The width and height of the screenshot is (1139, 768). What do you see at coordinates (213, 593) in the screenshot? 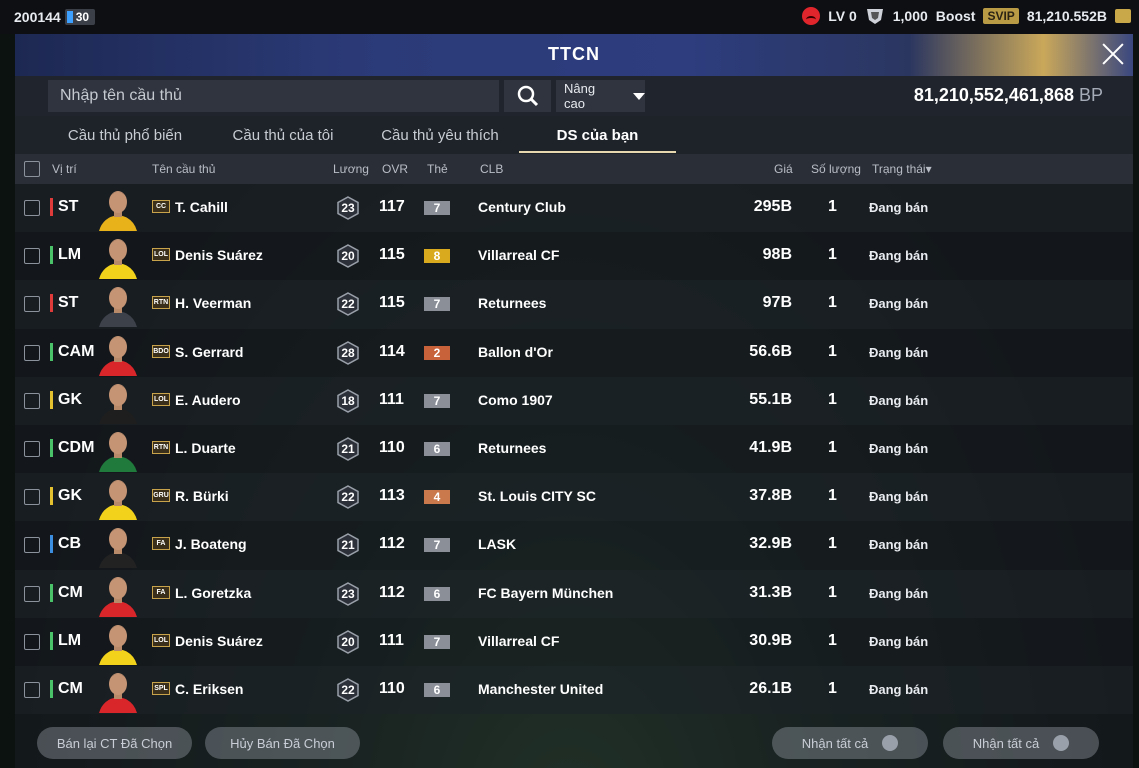
I see `player-name: L. Goretzka` at bounding box center [213, 593].